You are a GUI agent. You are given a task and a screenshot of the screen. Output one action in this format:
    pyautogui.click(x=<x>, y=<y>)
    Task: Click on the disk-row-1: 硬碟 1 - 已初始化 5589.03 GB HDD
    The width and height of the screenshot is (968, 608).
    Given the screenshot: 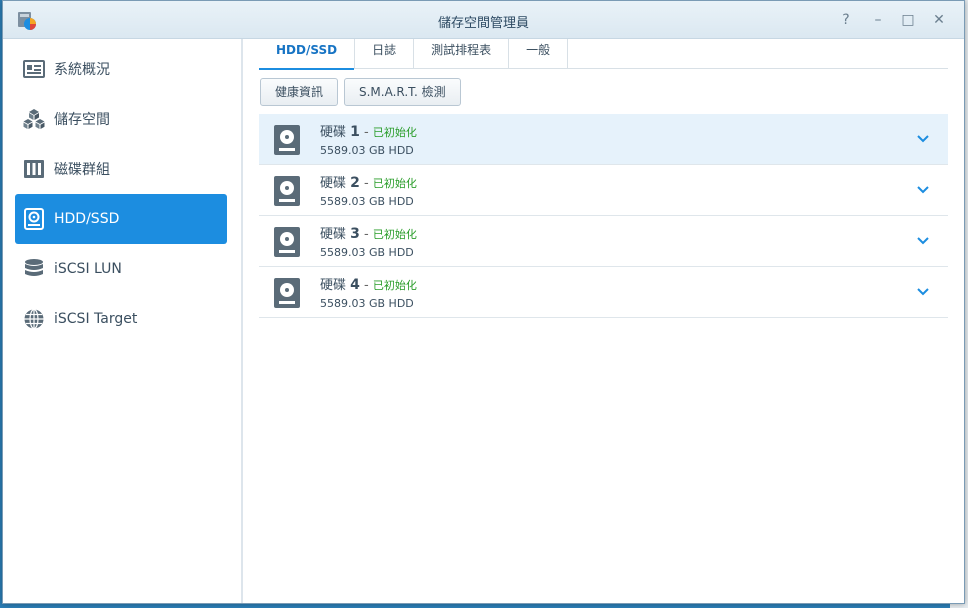 What is the action you would take?
    pyautogui.click(x=603, y=139)
    